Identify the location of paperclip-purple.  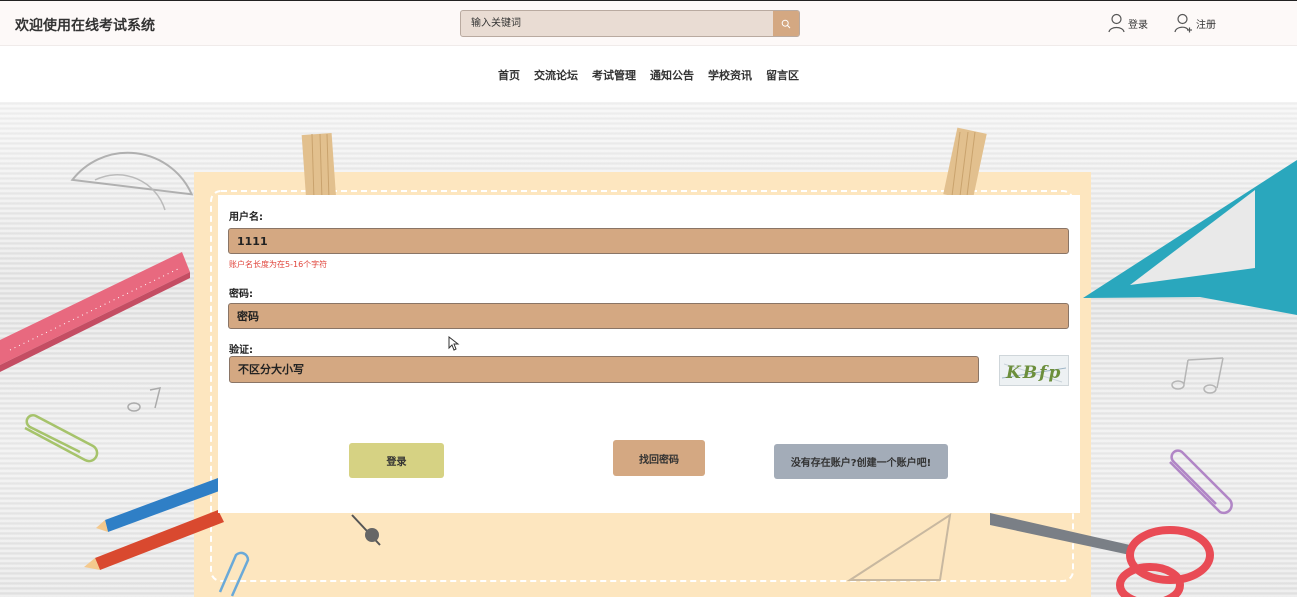
(1201, 482).